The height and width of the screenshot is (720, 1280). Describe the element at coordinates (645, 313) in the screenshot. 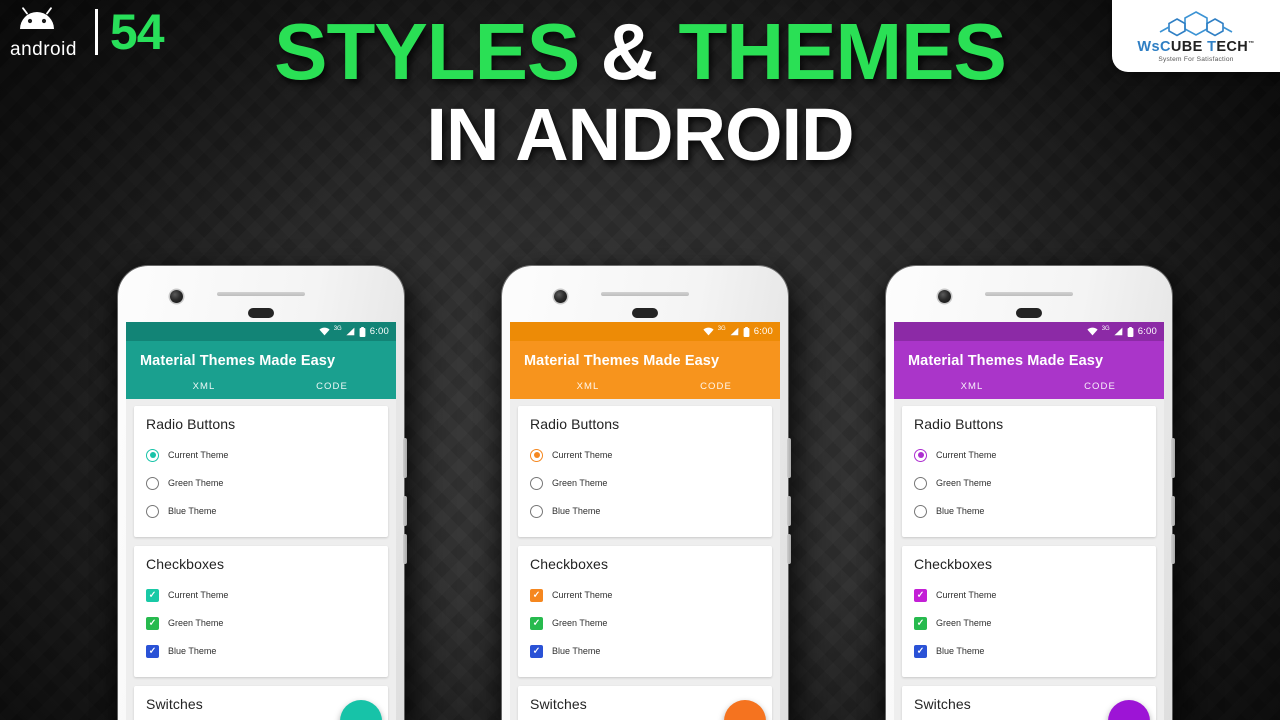

I see `proximity-sensor-icon` at that location.